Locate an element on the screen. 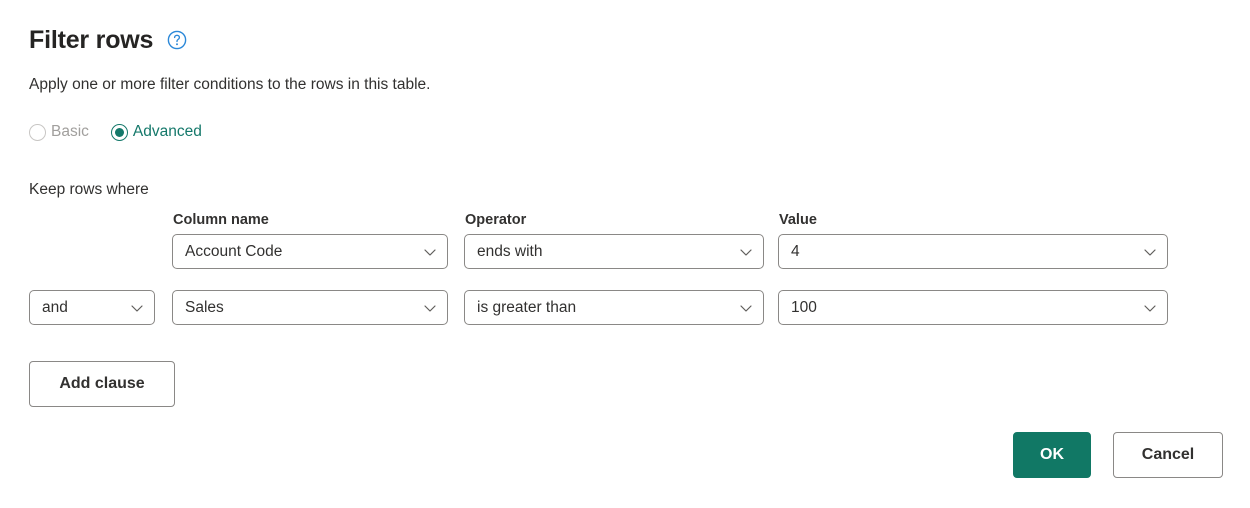 This screenshot has width=1250, height=508. radio-label-advanced: Advanced is located at coordinates (167, 131).